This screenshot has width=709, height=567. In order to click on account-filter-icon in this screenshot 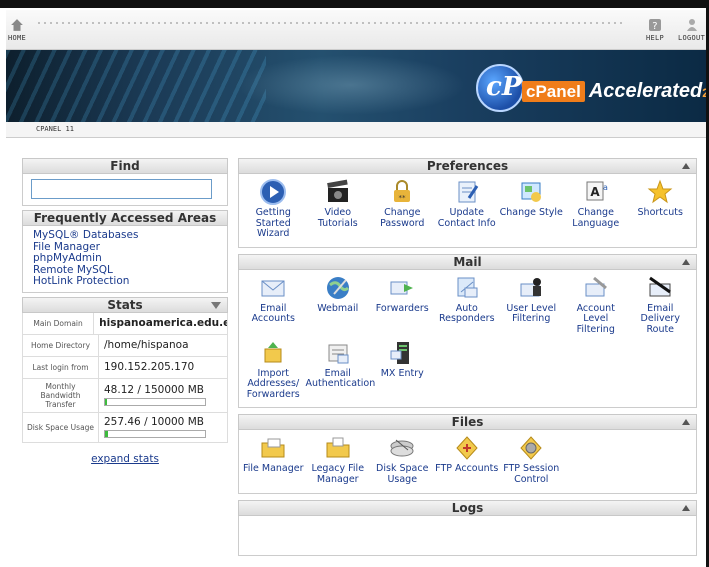, I will do `click(596, 286)`.